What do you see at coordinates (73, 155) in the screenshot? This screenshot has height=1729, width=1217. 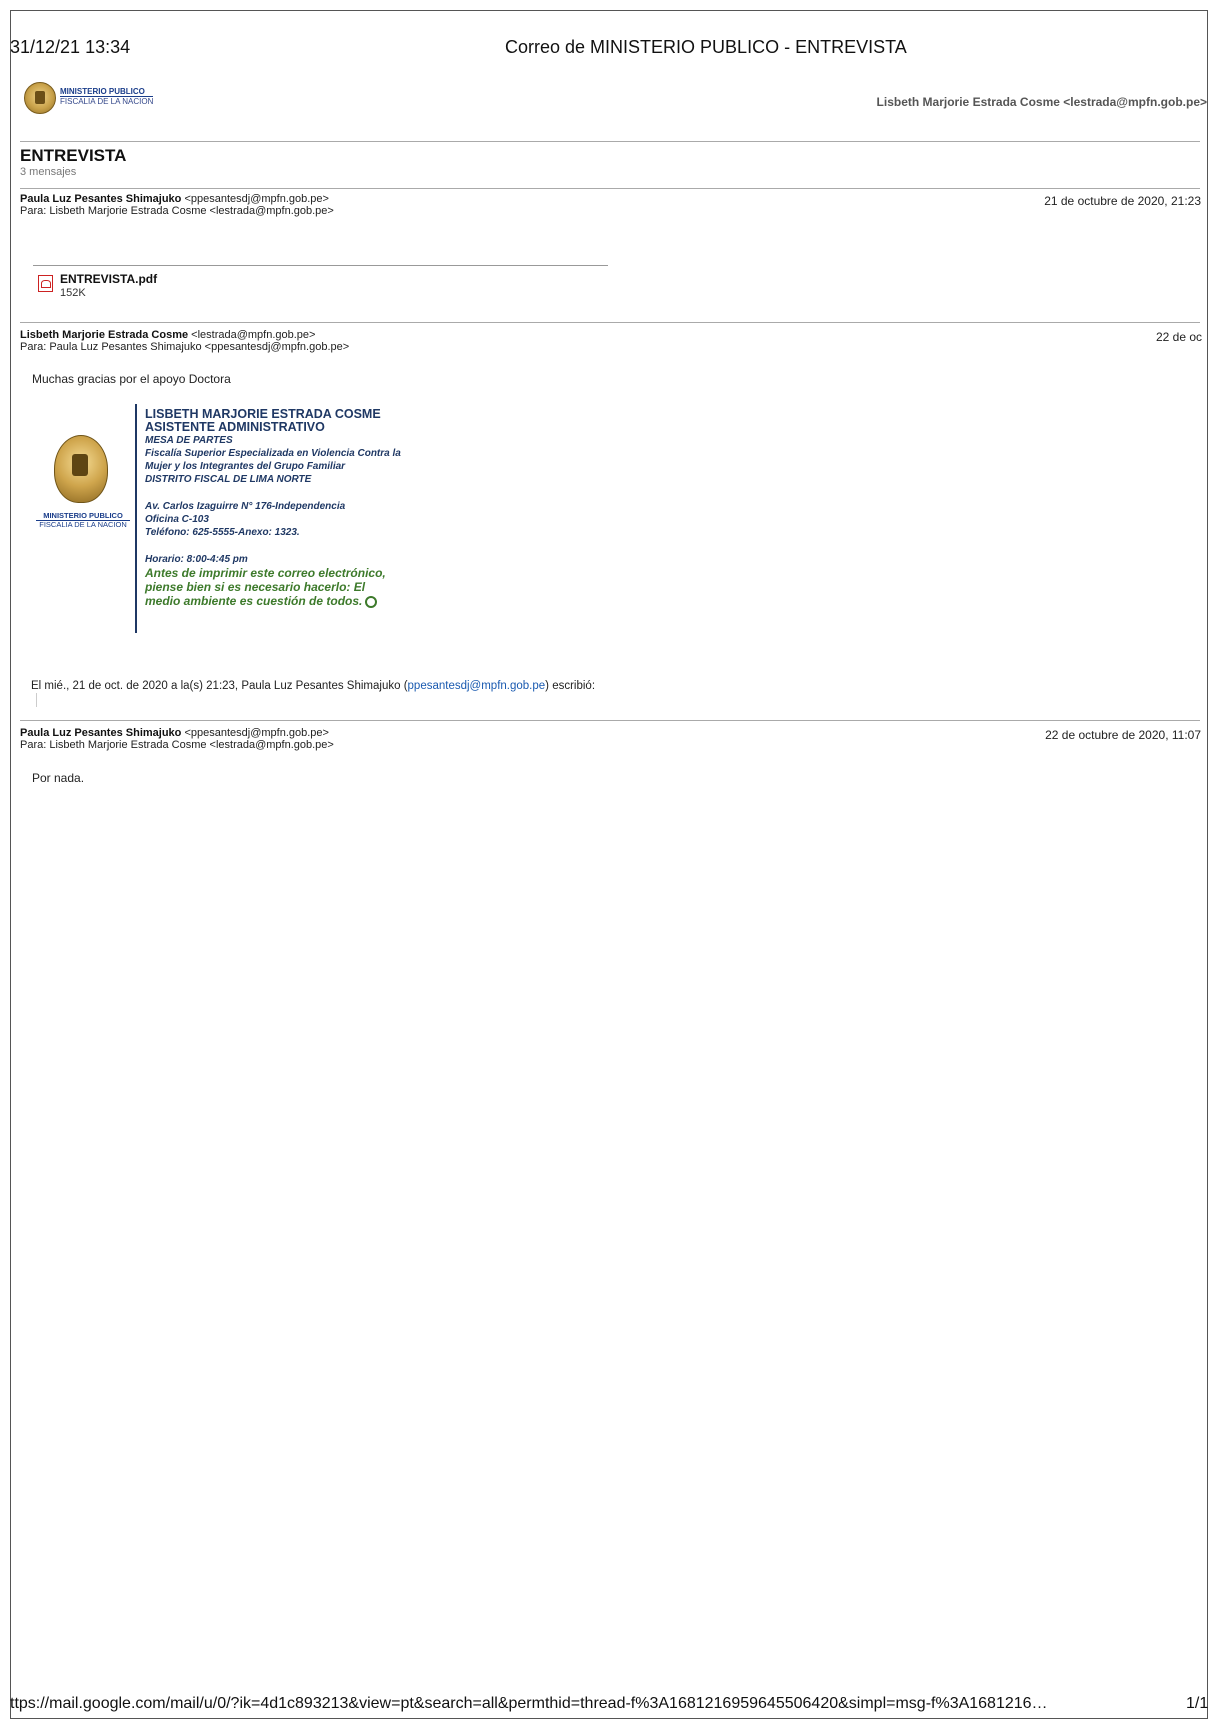 I see `thread-subject: ENTREVISTA` at bounding box center [73, 155].